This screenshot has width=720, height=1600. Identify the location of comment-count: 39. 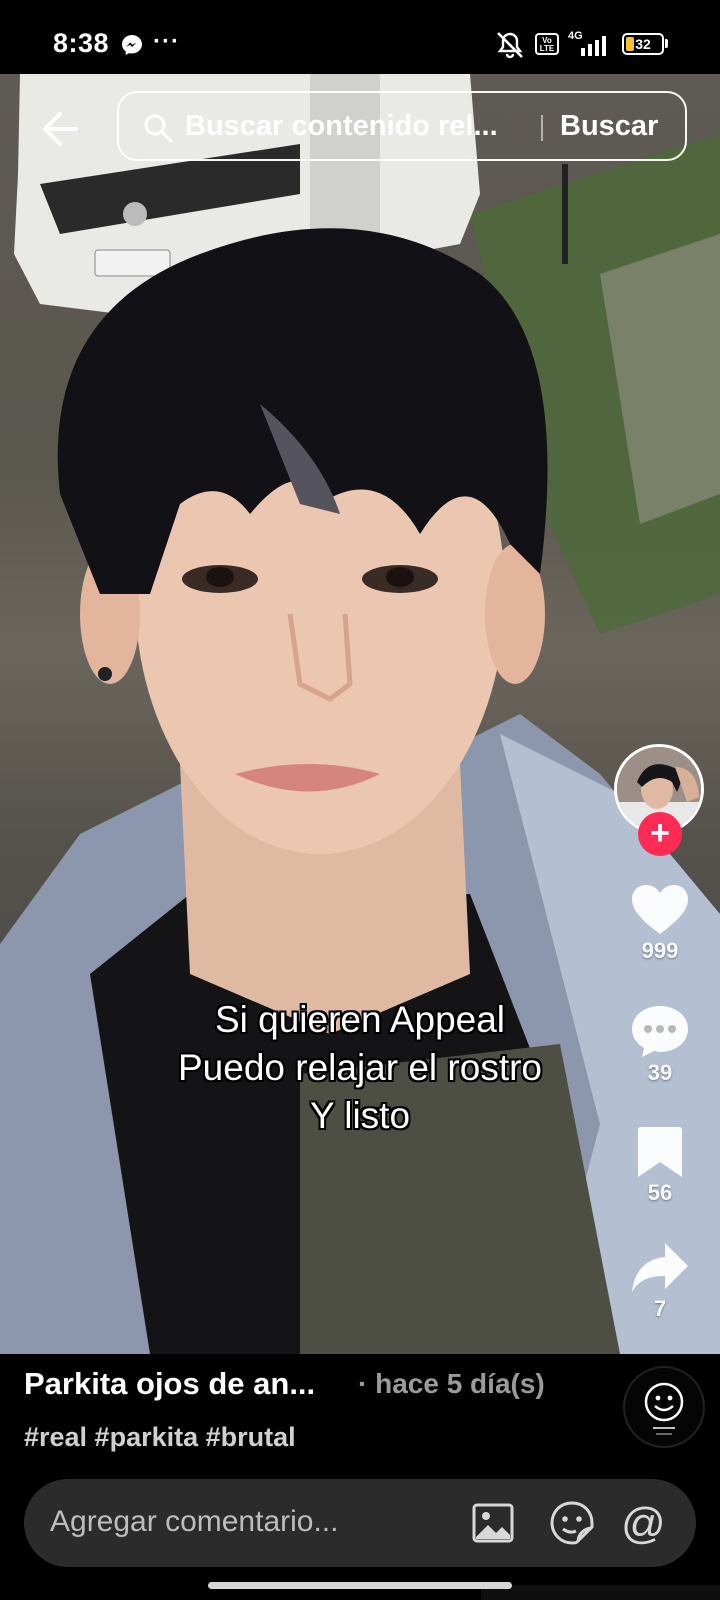
(660, 1072).